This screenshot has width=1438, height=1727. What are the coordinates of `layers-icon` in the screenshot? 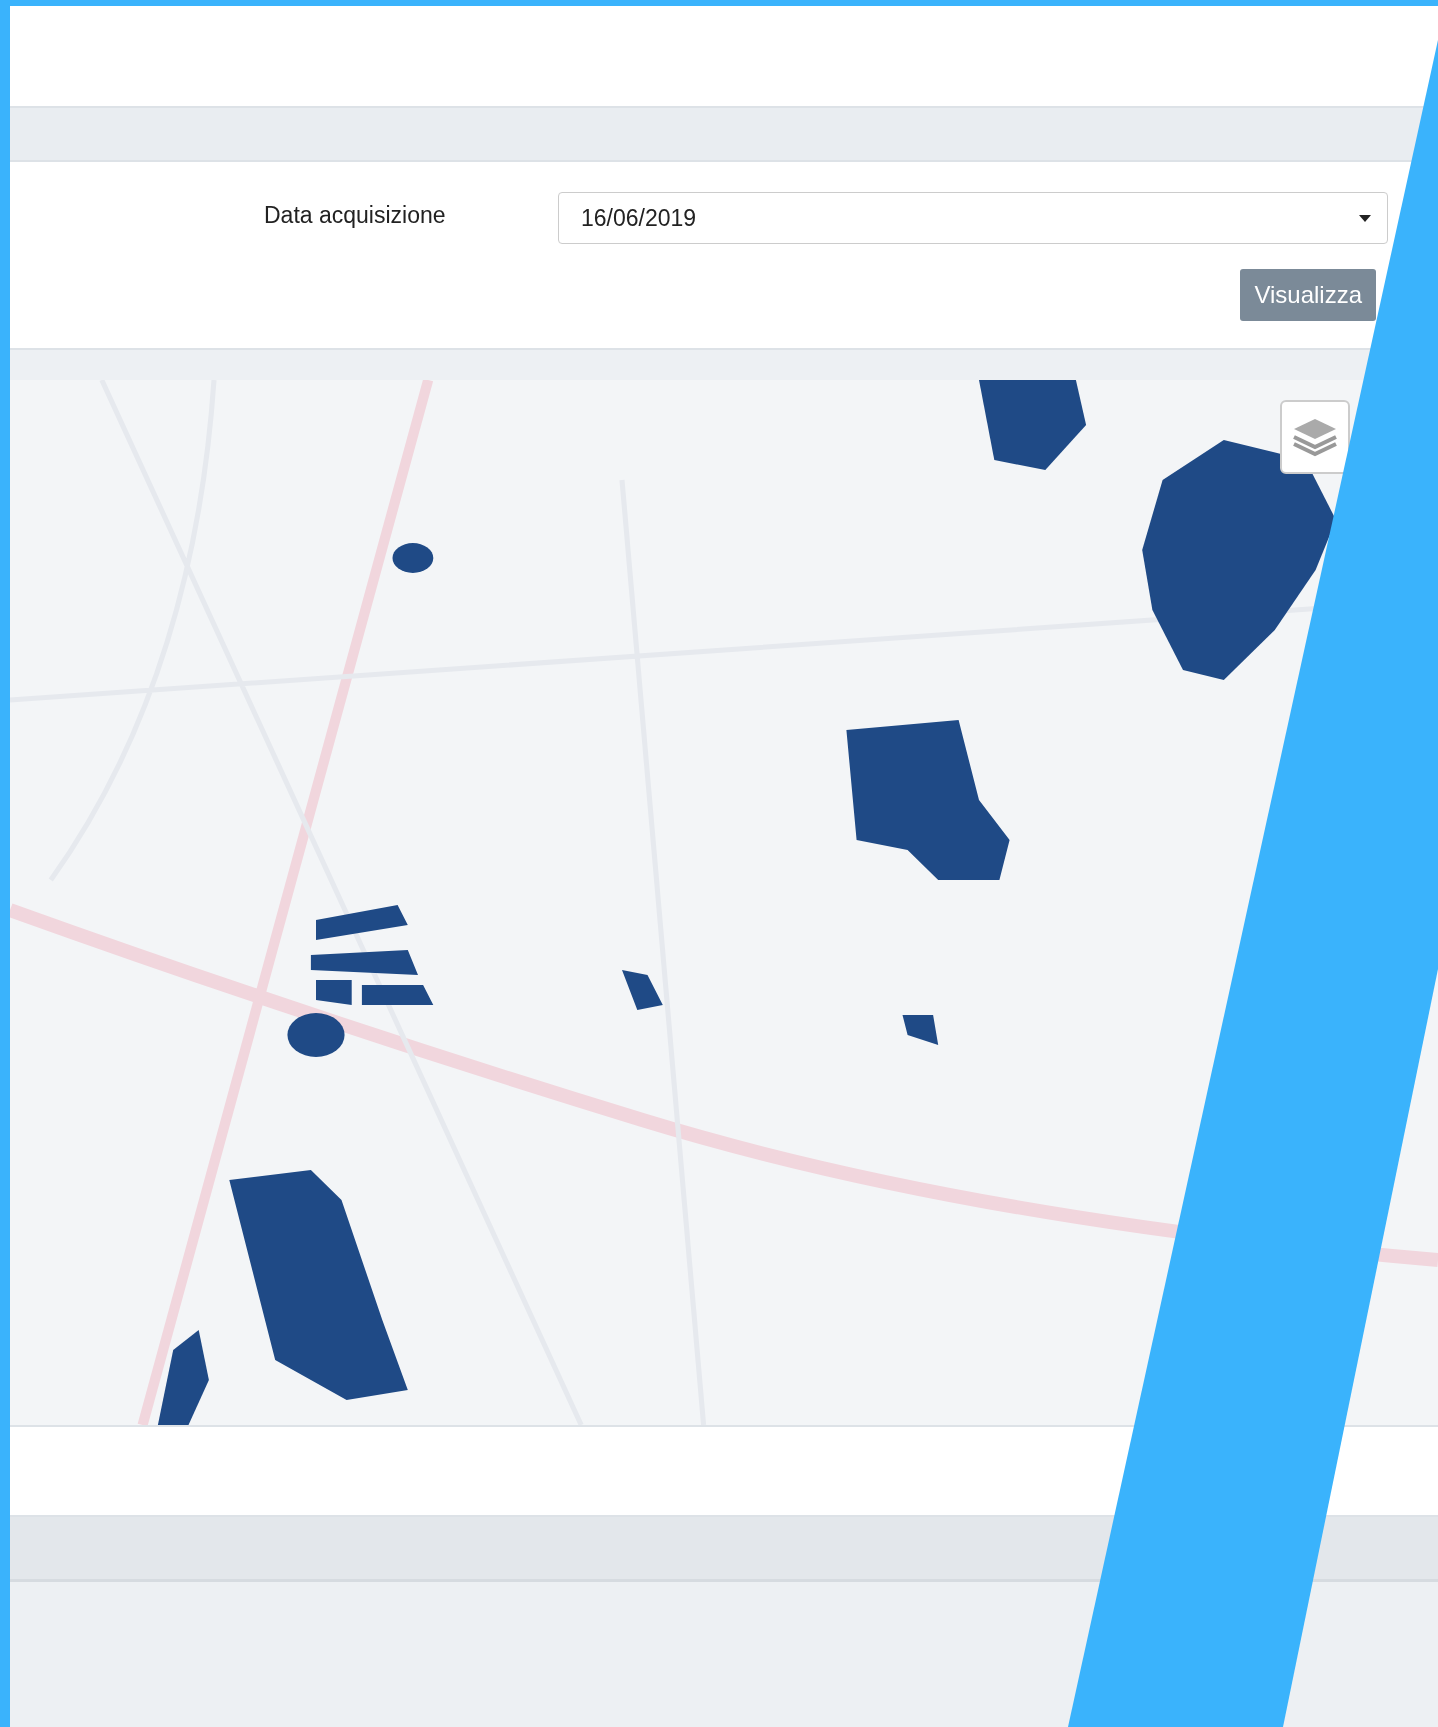 It's located at (1315, 437).